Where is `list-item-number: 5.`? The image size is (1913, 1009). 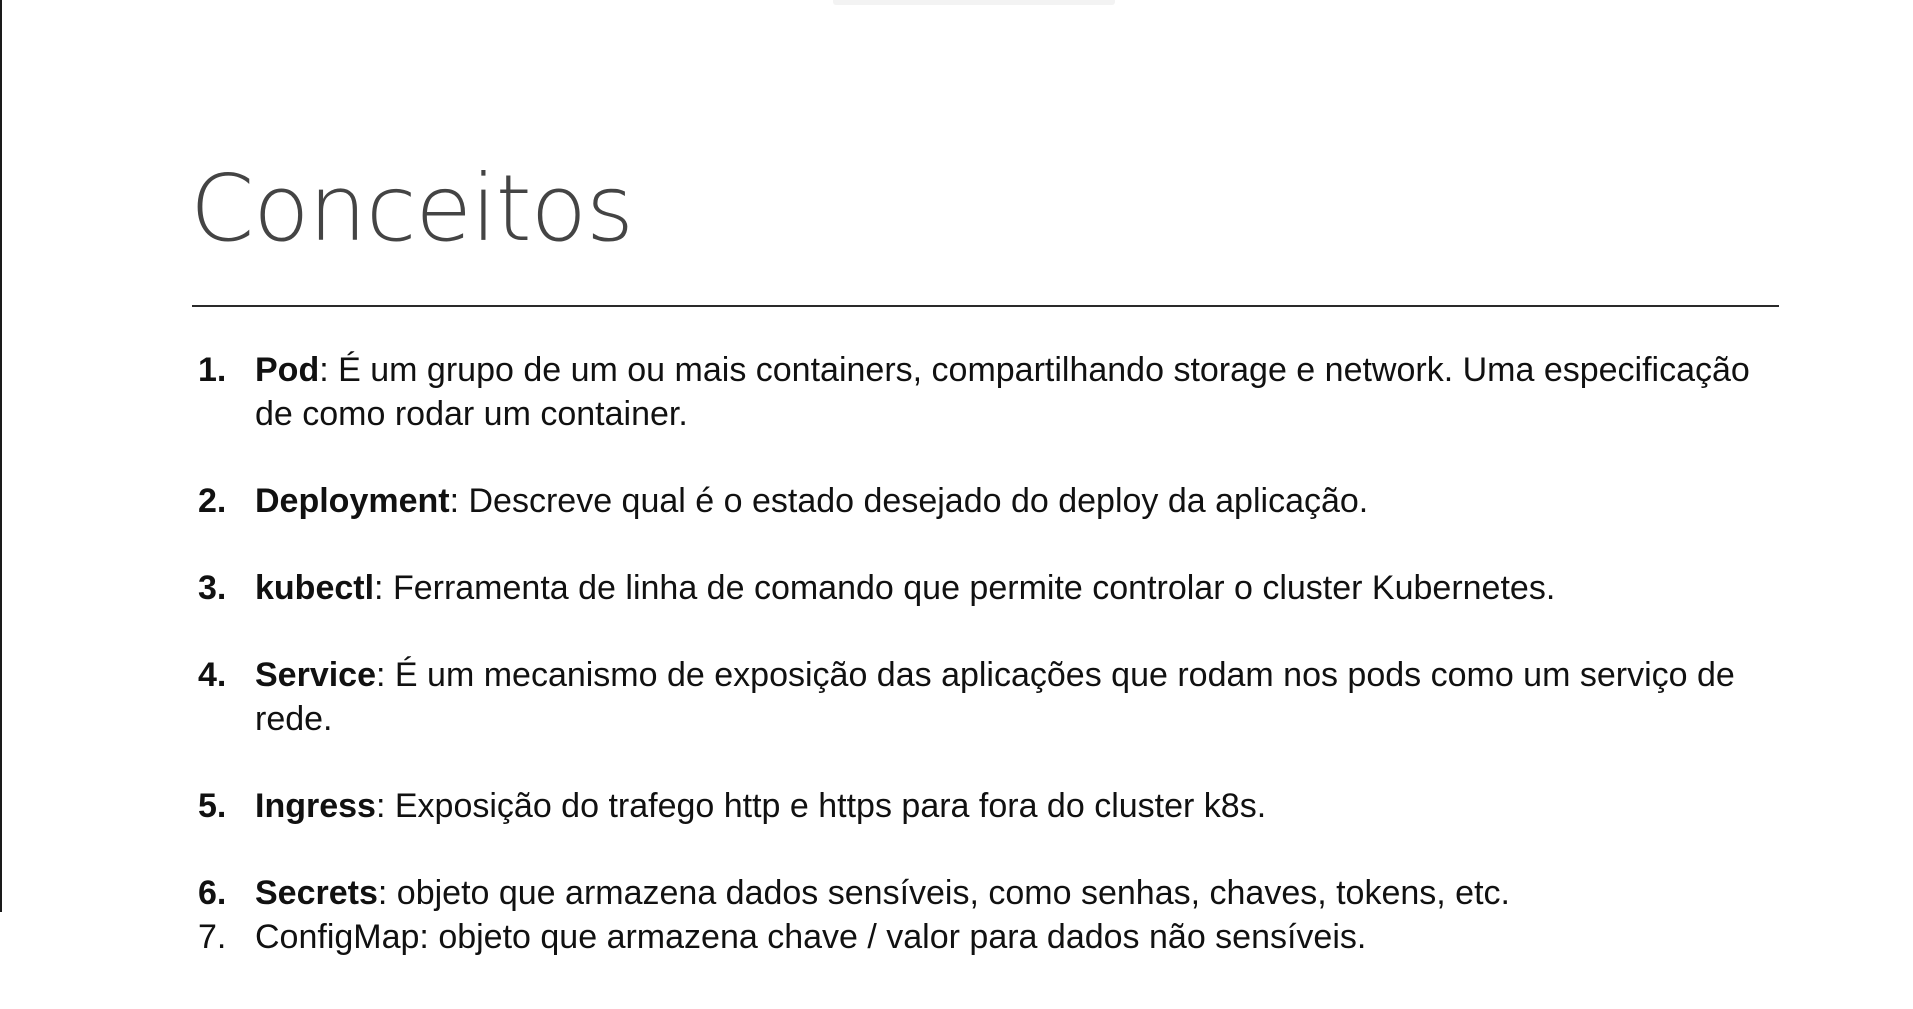 list-item-number: 5. is located at coordinates (212, 806).